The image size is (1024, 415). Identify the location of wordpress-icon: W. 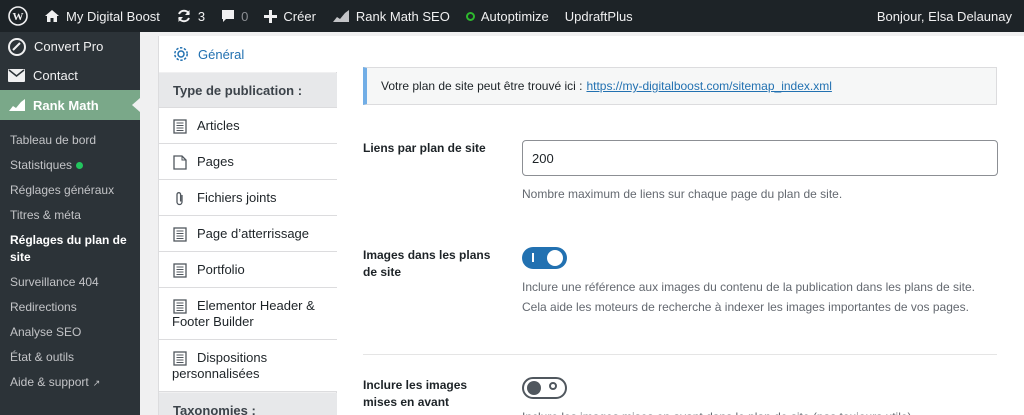
(18, 16).